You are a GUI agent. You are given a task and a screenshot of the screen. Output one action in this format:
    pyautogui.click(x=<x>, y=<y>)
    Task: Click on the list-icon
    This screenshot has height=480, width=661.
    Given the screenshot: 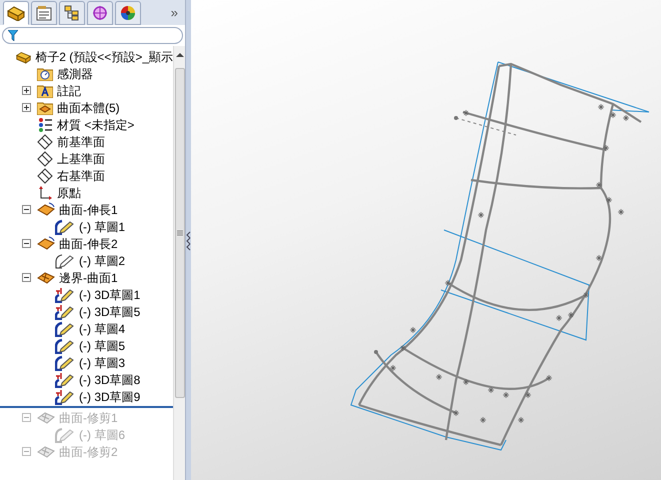 What is the action you would take?
    pyautogui.click(x=44, y=13)
    